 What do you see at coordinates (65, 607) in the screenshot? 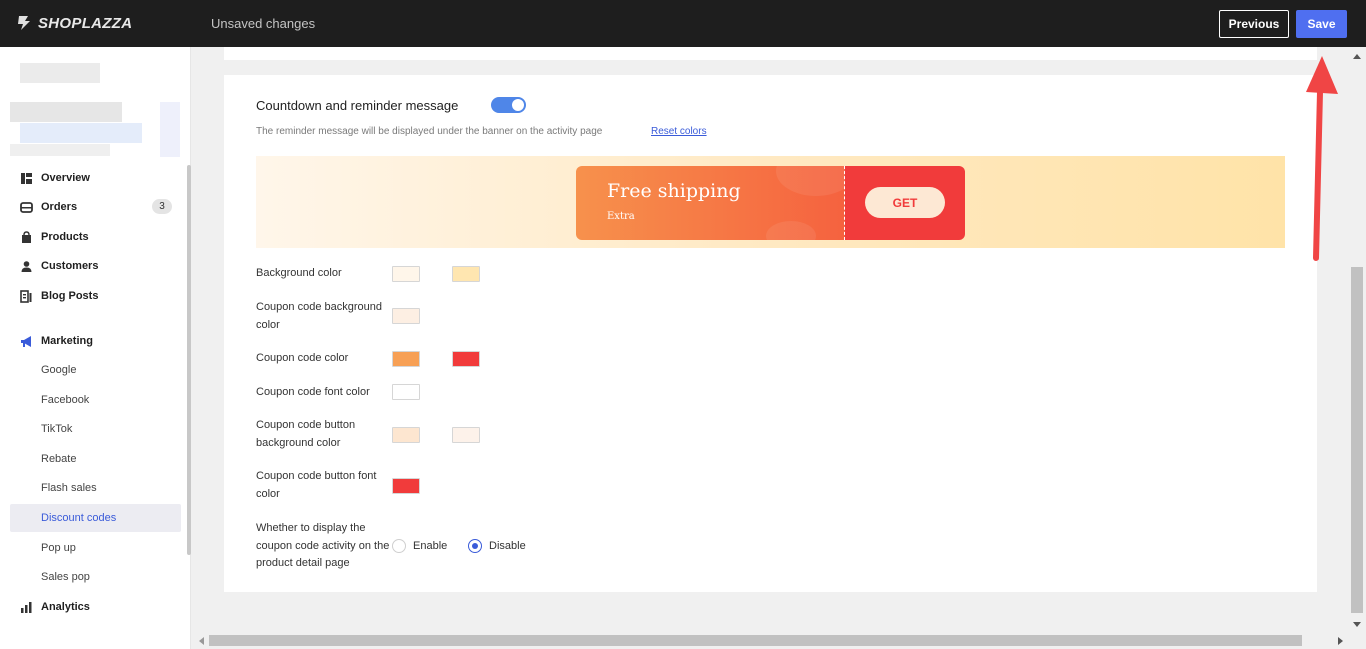
I see `sidebar-item-label: Analytics` at bounding box center [65, 607].